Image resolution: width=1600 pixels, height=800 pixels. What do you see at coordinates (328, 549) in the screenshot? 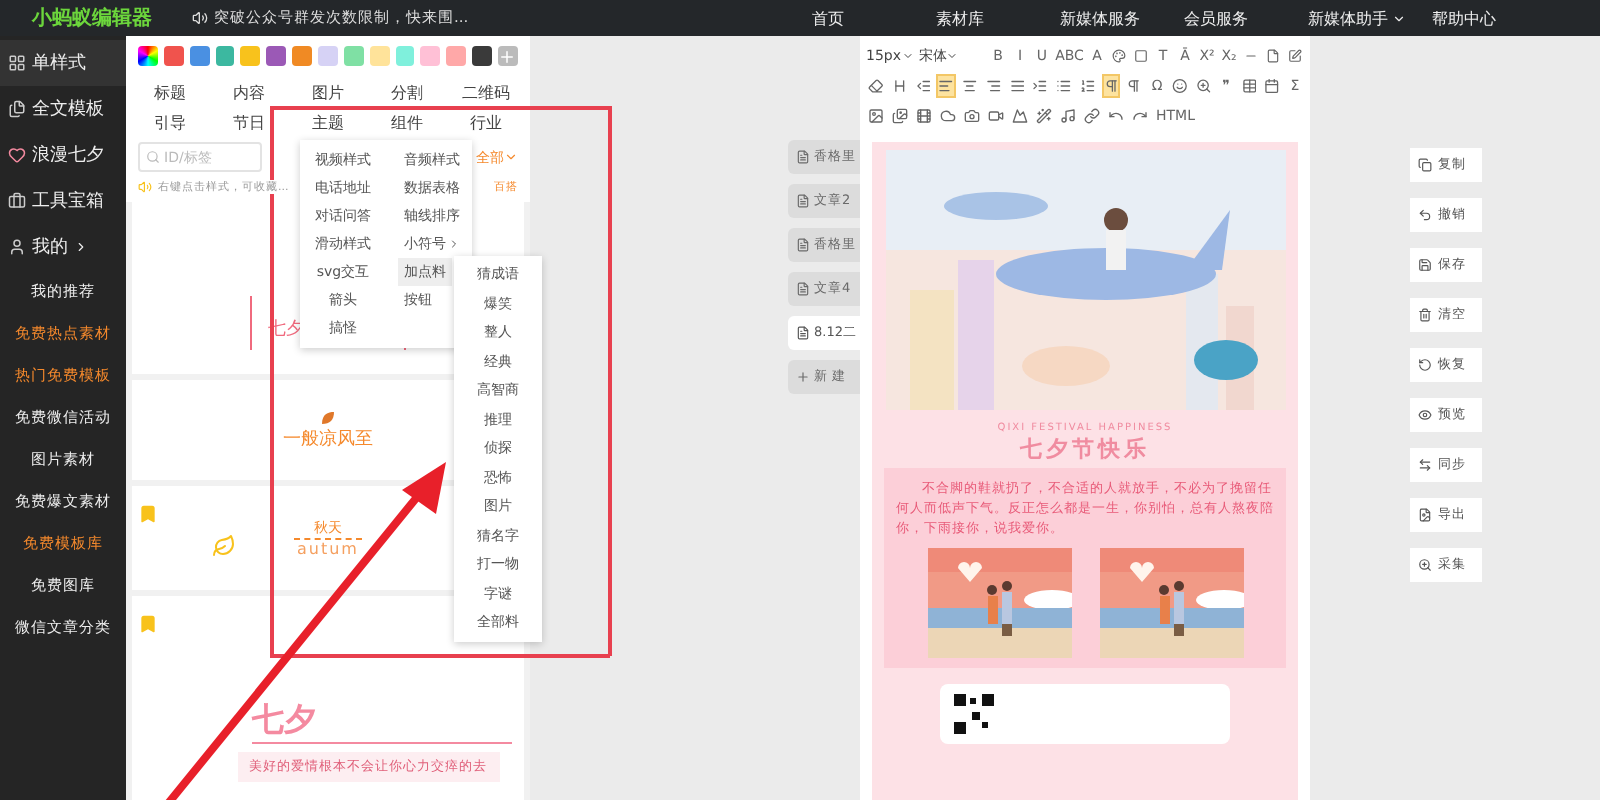
I see `style-text: autum` at bounding box center [328, 549].